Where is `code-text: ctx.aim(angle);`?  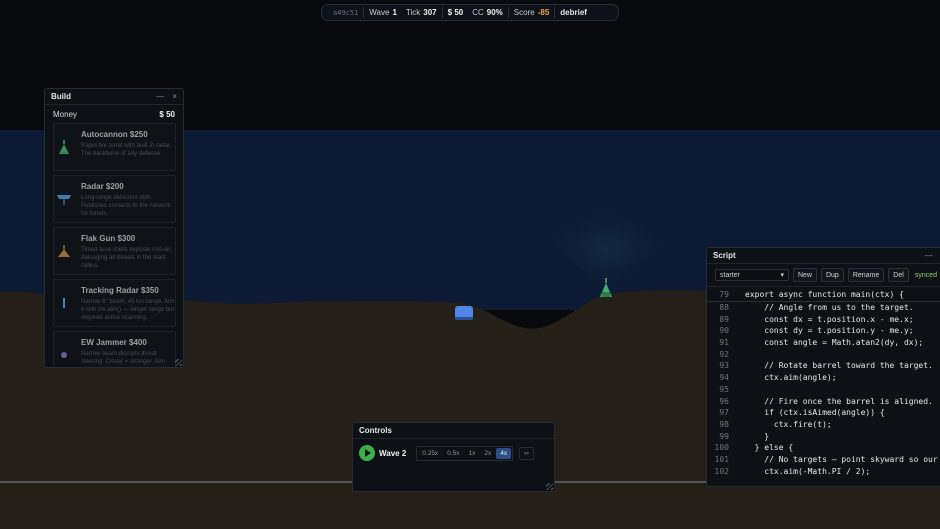
code-text: ctx.aim(angle); is located at coordinates (791, 378).